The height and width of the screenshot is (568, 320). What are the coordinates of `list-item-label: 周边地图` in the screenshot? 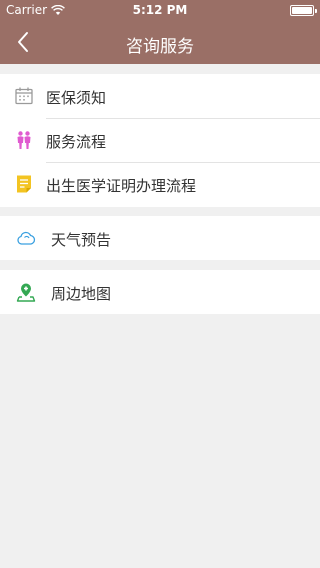 It's located at (81, 294).